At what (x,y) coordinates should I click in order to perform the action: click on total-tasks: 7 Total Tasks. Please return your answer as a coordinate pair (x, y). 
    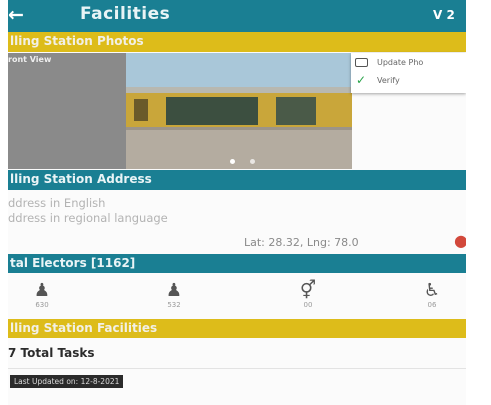
    Looking at the image, I should click on (51, 353).